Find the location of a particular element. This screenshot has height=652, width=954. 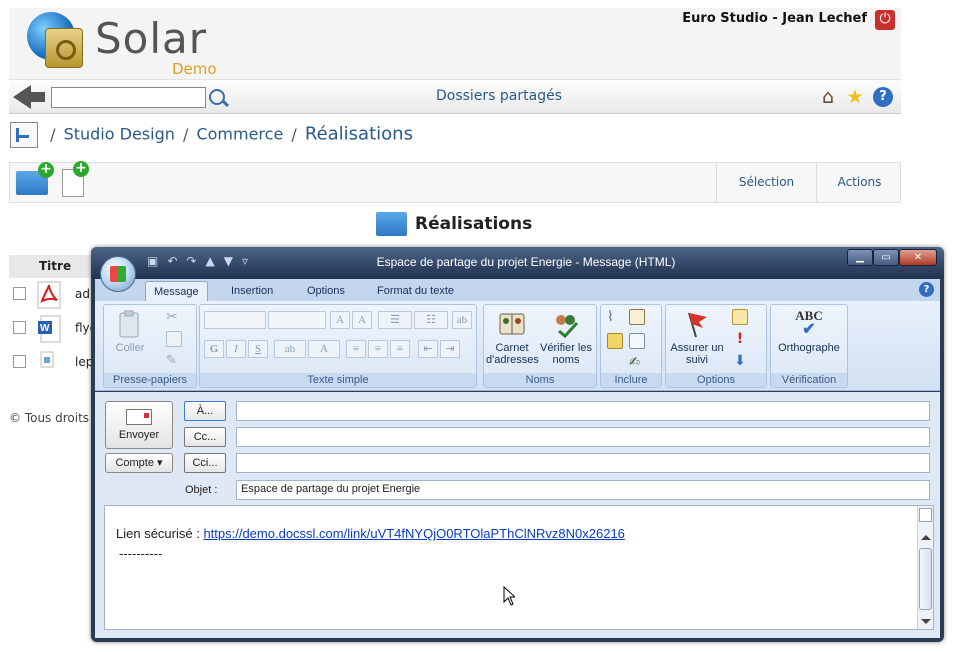

account-button: Compte ▾ is located at coordinates (139, 463).